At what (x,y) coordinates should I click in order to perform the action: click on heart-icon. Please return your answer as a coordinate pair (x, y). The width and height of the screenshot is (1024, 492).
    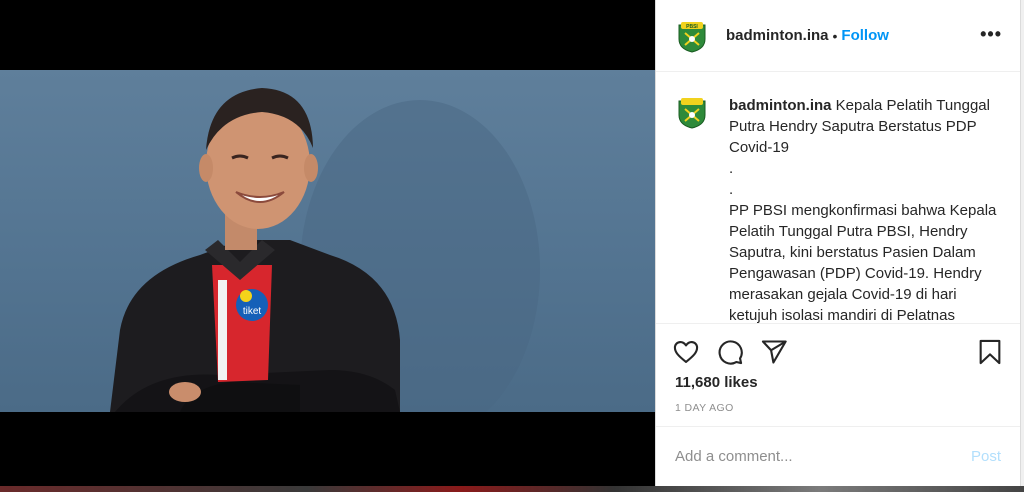
    Looking at the image, I should click on (686, 352).